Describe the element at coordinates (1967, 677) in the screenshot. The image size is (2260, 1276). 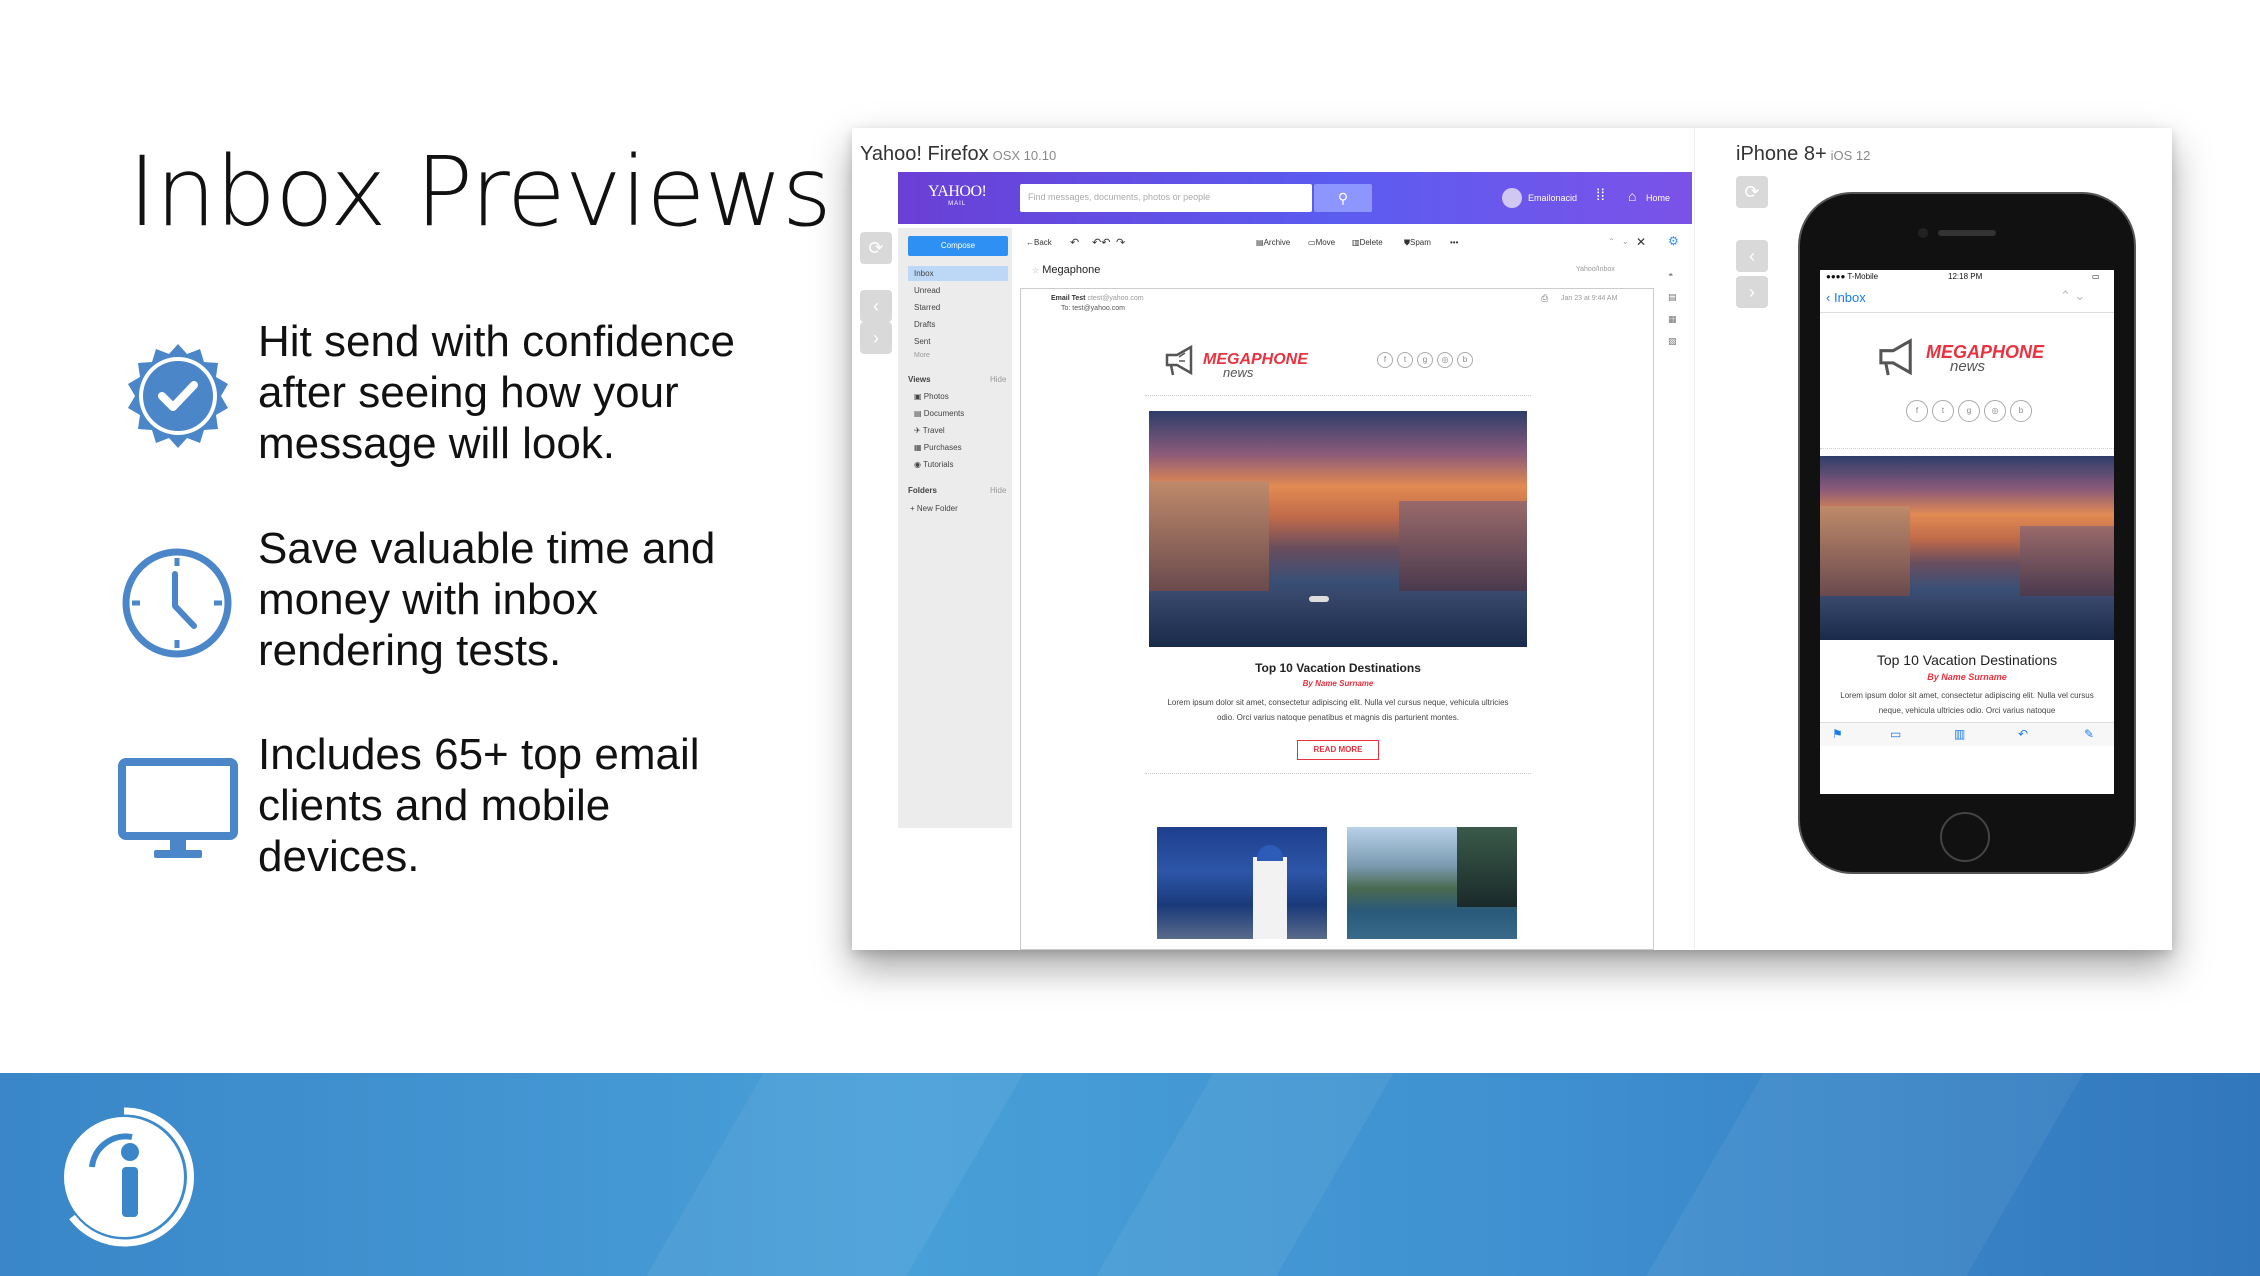
I see `phone-email-byline: By Name Surname` at that location.